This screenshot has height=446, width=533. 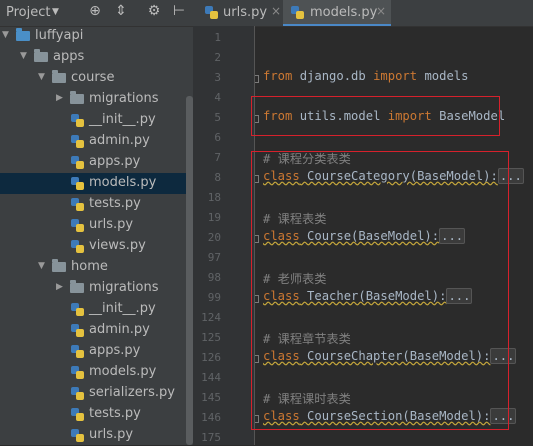 I want to click on line-number: 3, so click(x=217, y=77).